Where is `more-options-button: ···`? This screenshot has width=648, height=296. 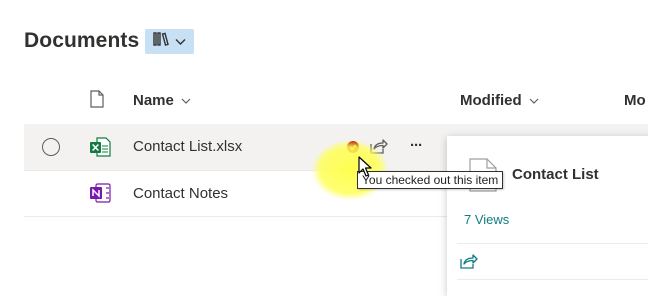
more-options-button: ··· is located at coordinates (416, 145).